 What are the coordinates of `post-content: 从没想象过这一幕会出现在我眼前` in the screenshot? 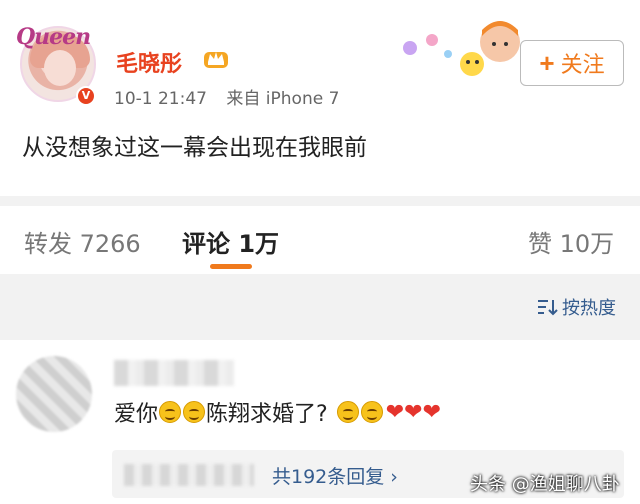 It's located at (194, 148).